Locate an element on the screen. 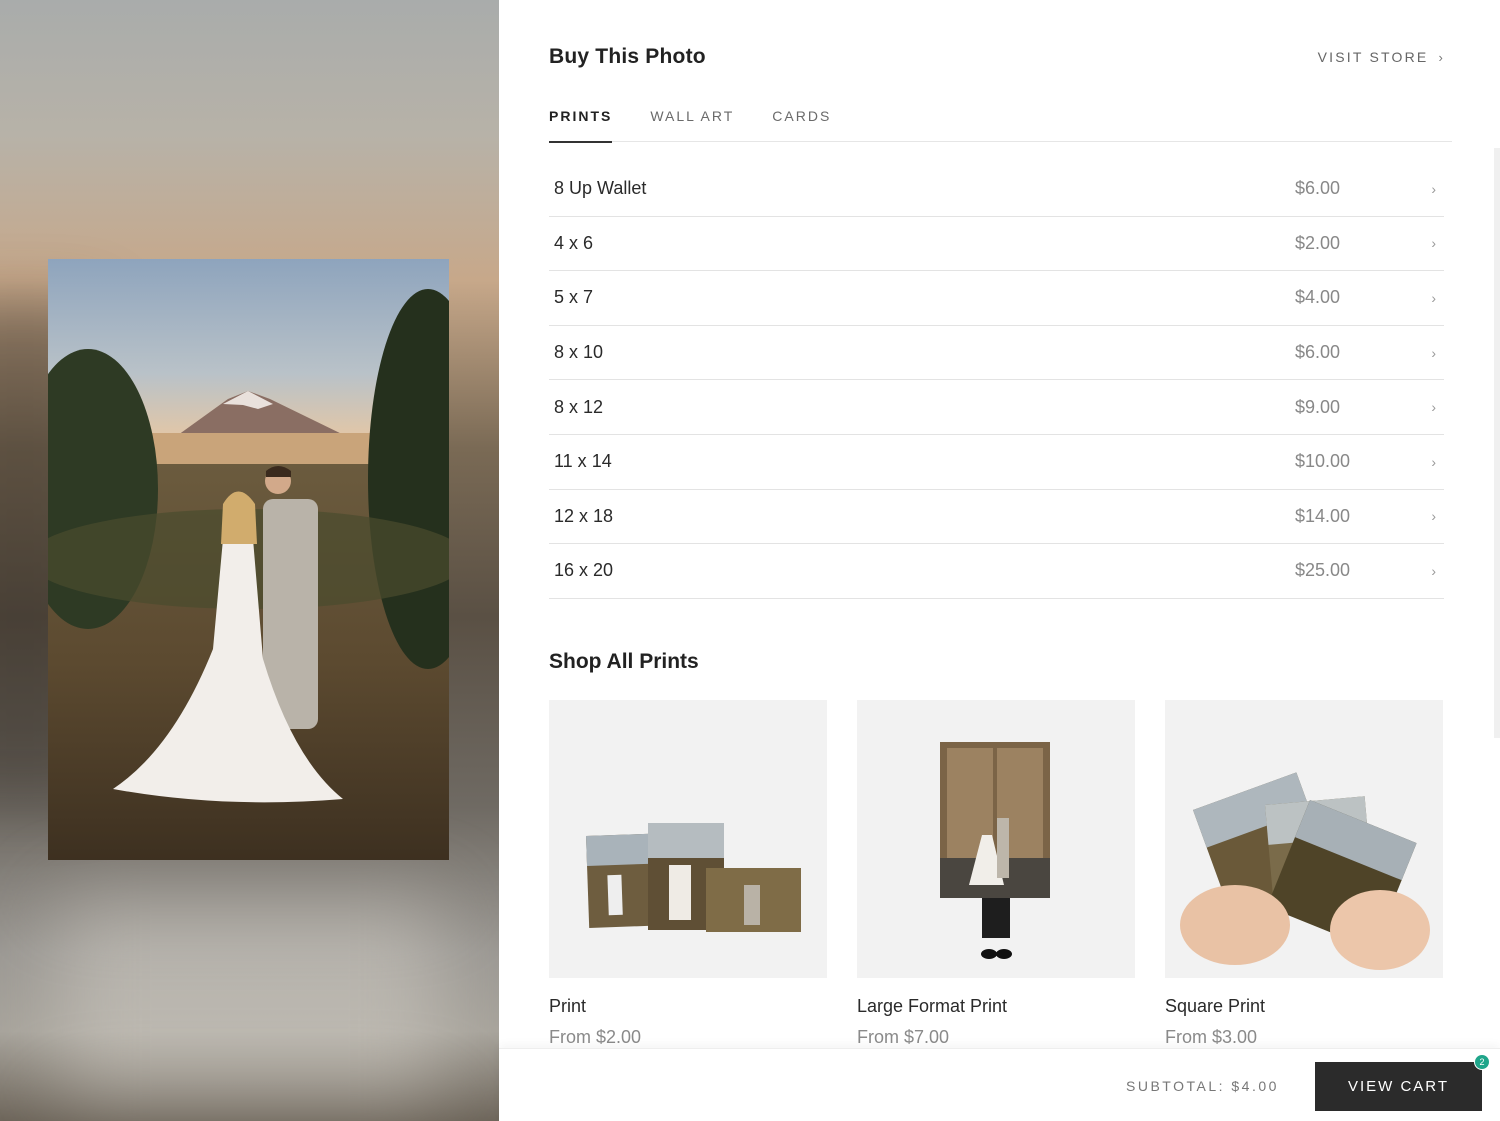  tab-cards: CARDS is located at coordinates (801, 125).